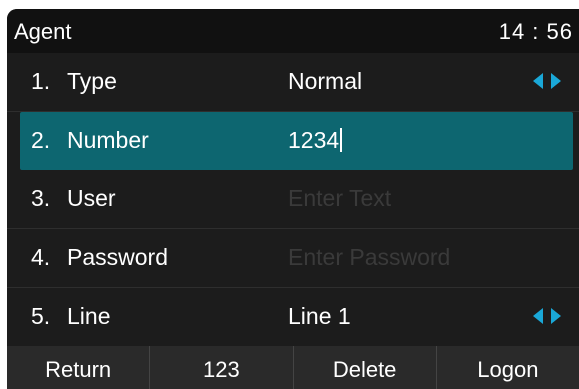 Image resolution: width=579 pixels, height=389 pixels. I want to click on logon-button: Logon, so click(508, 367).